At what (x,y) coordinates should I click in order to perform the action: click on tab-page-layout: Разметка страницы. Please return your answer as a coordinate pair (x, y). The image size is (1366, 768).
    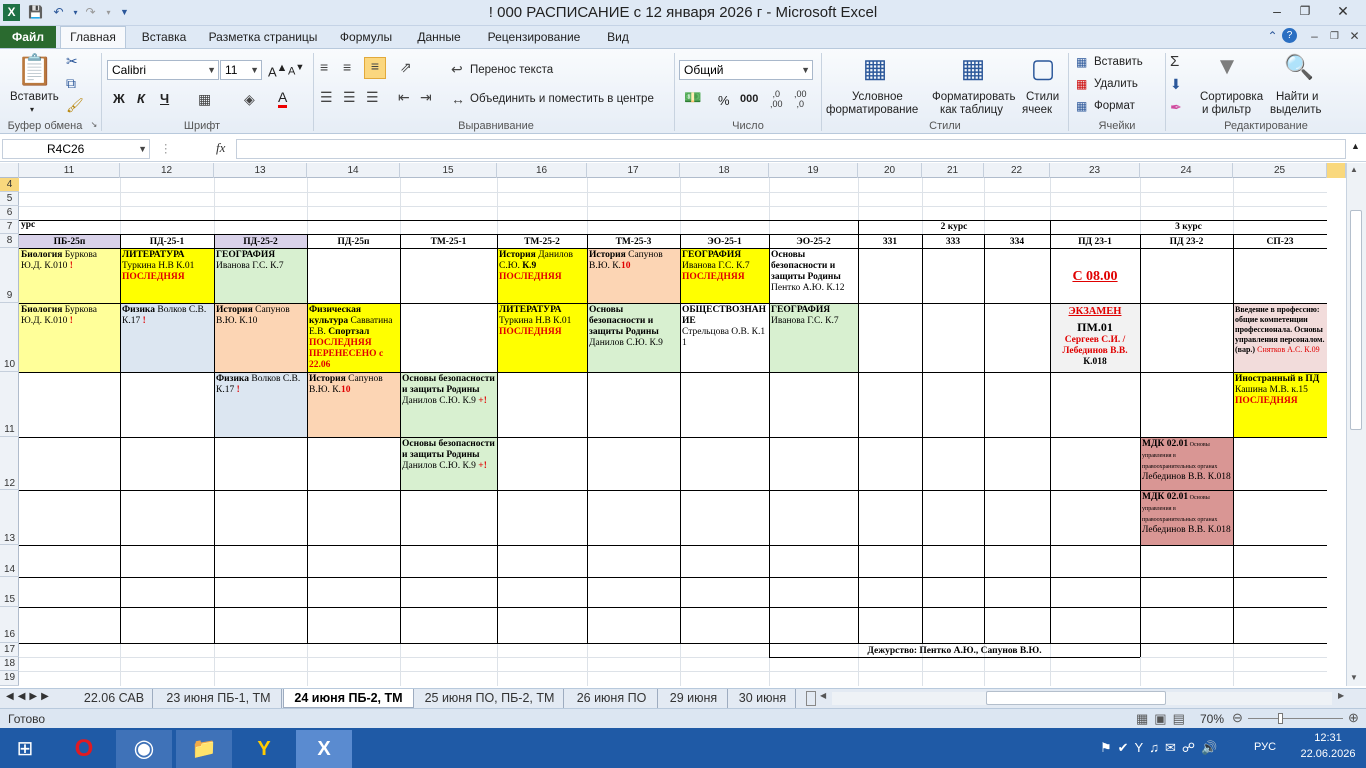
    Looking at the image, I should click on (263, 37).